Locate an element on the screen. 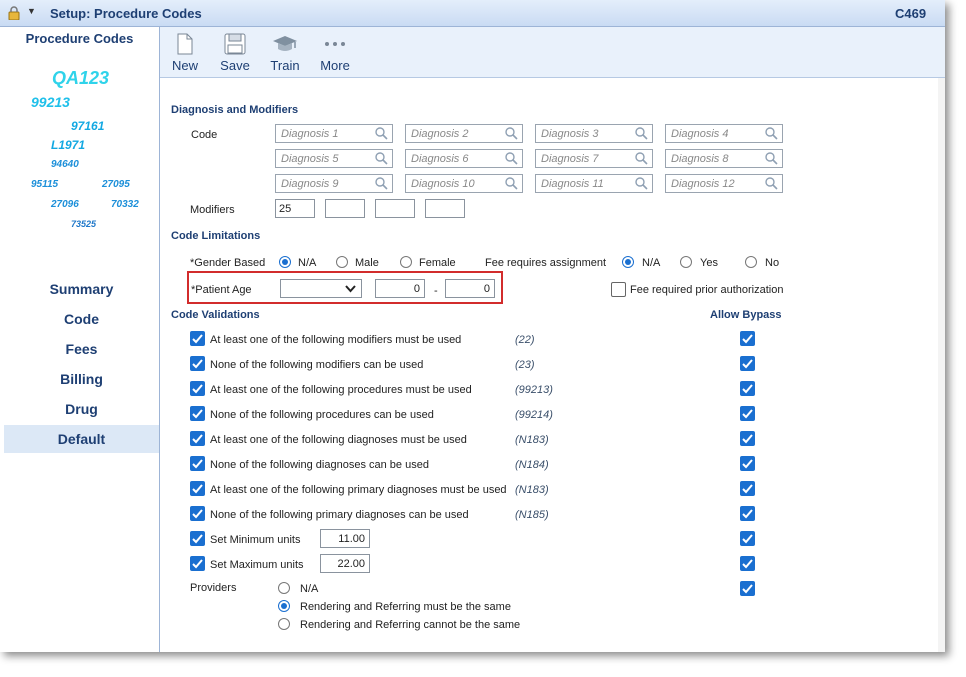 The image size is (966, 677). cloud-item: 95115 is located at coordinates (44, 184).